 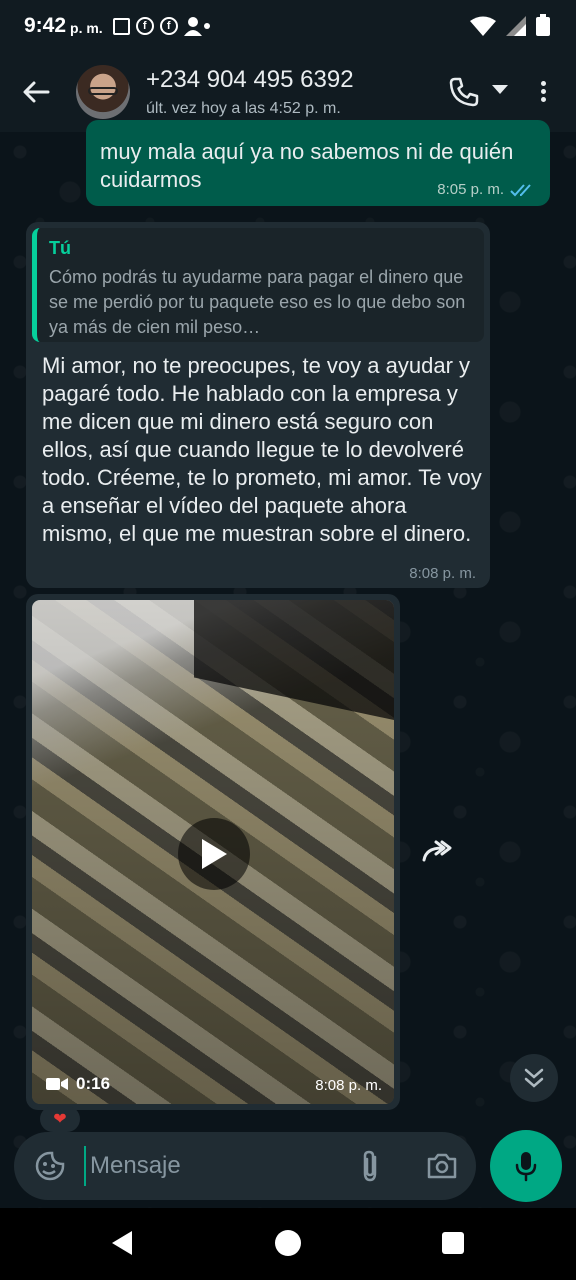 What do you see at coordinates (516, 26) in the screenshot?
I see `signal-icon` at bounding box center [516, 26].